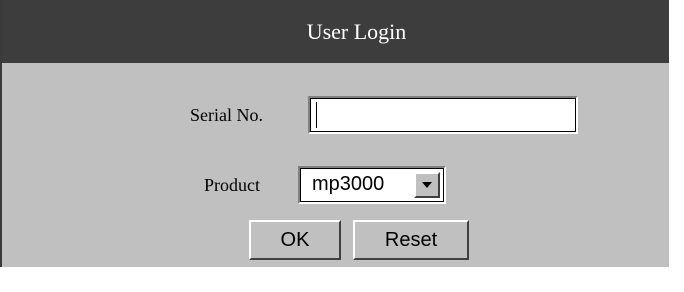 The width and height of the screenshot is (684, 292). Describe the element at coordinates (316, 115) in the screenshot. I see `text-caret` at that location.